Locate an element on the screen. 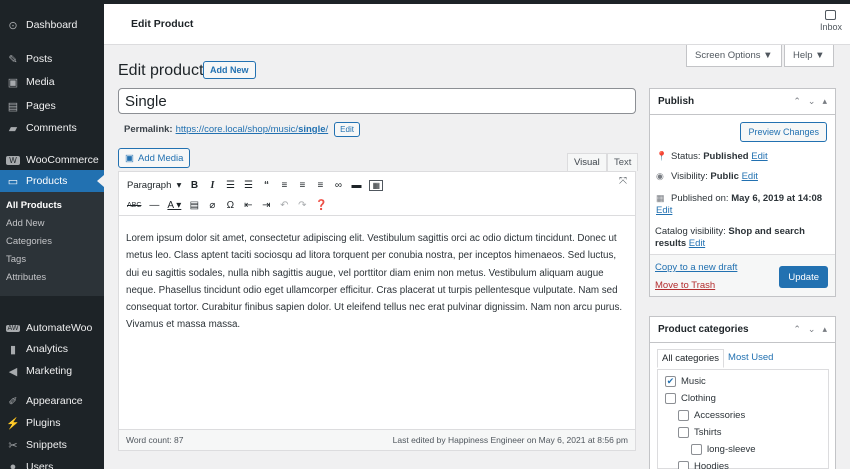 This screenshot has width=850, height=469. publish-actions: Copy to a new draft Move to Trash Update is located at coordinates (742, 275).